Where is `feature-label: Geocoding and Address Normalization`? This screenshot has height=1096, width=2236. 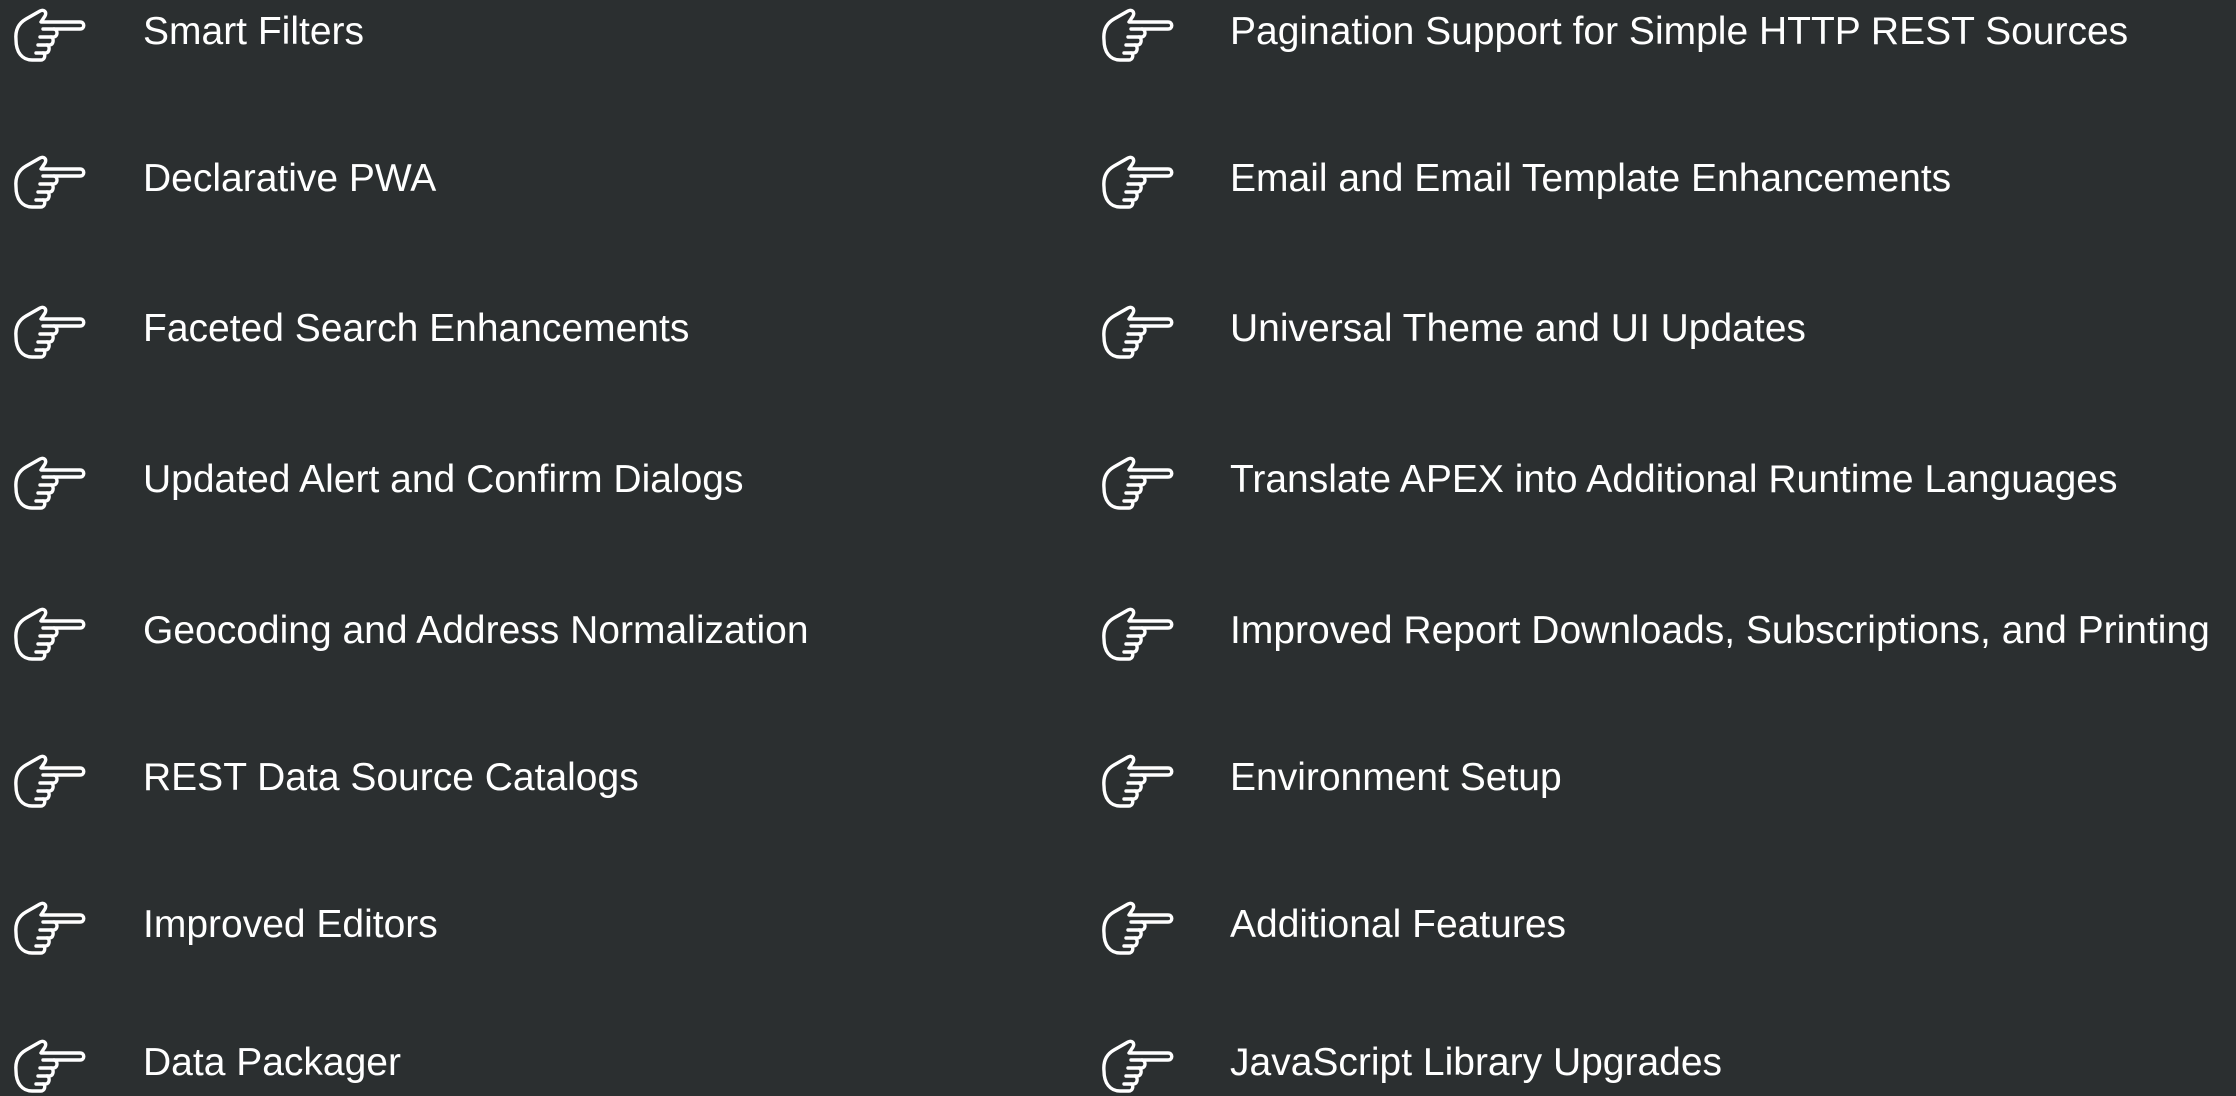
feature-label: Geocoding and Address Normalization is located at coordinates (476, 630).